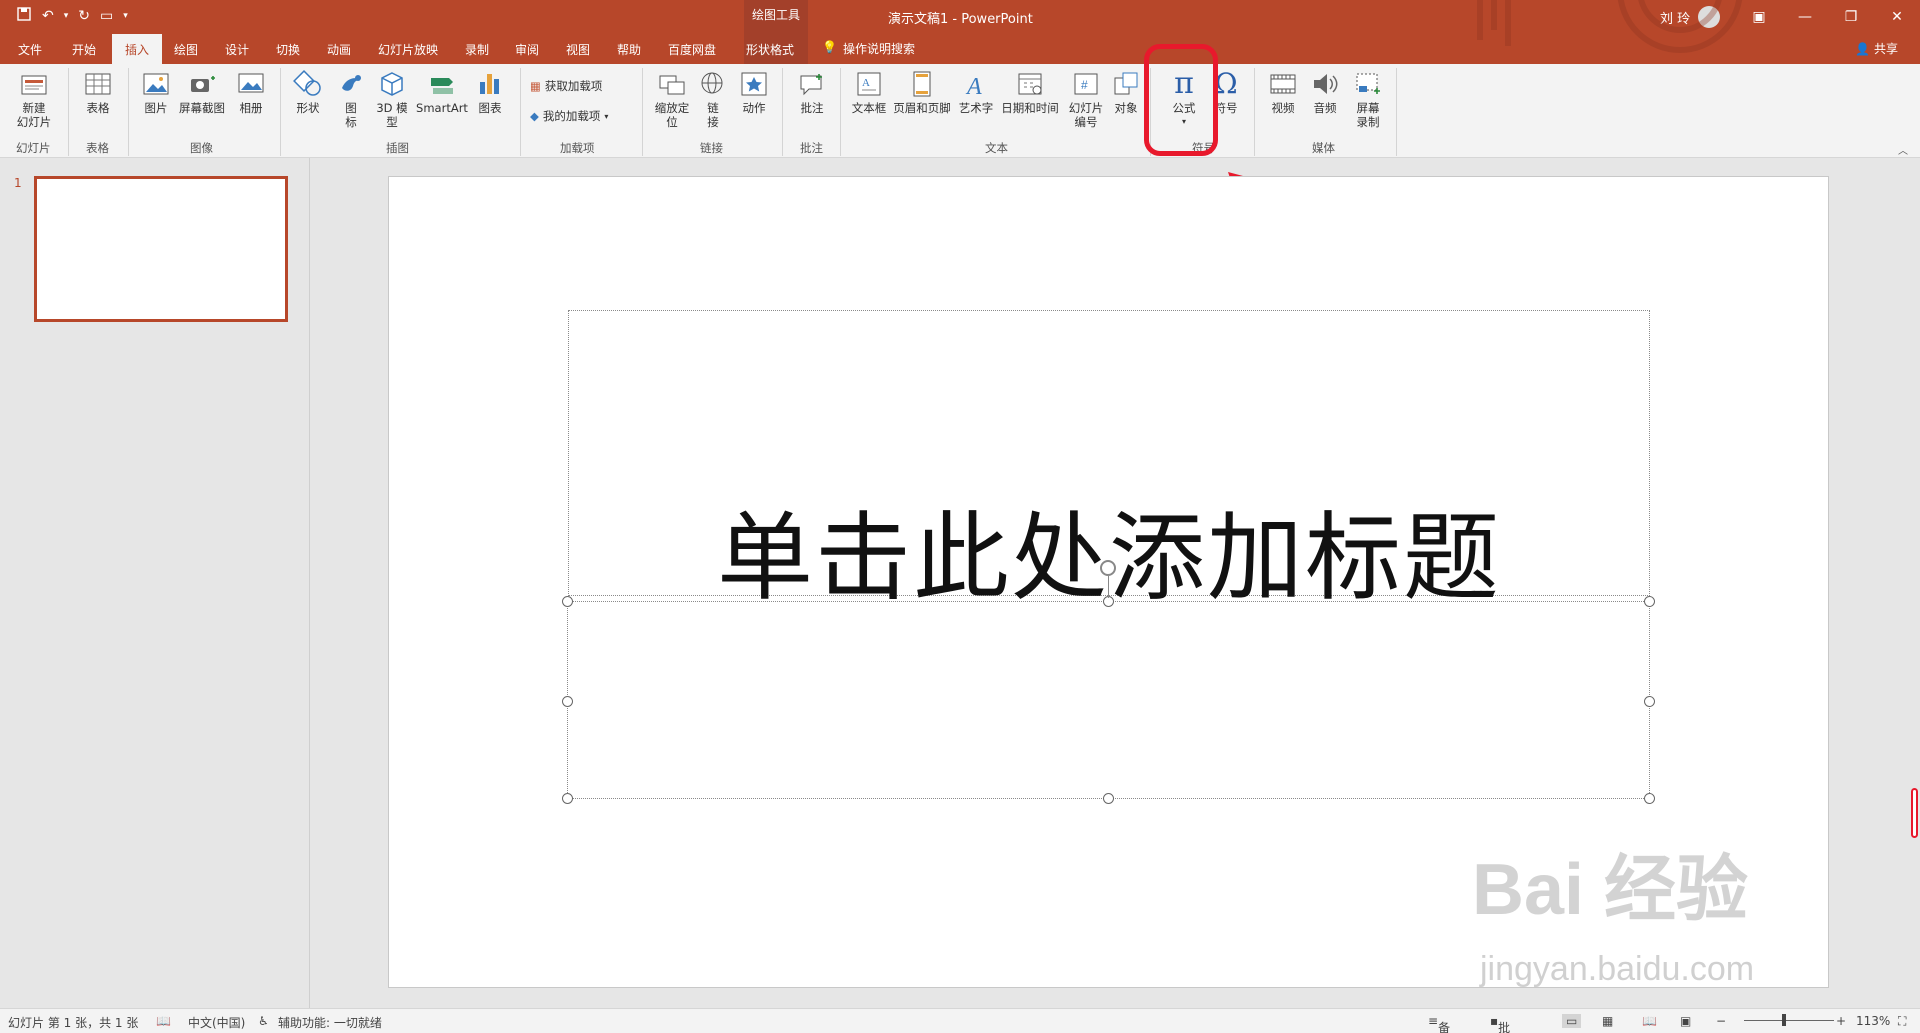 This screenshot has height=1033, width=1920. I want to click on textbox-icon: A, so click(869, 84).